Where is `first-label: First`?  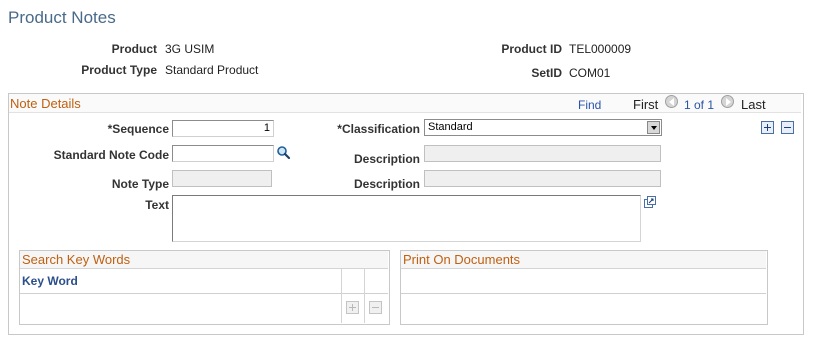 first-label: First is located at coordinates (646, 104).